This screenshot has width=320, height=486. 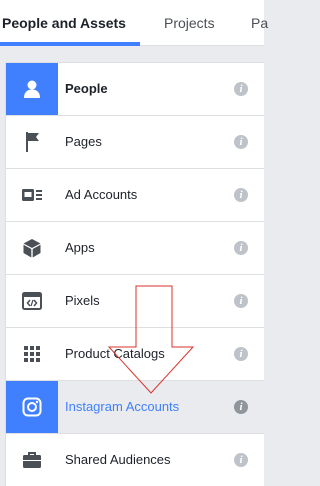 I want to click on tab-projects: Projects, so click(x=189, y=23).